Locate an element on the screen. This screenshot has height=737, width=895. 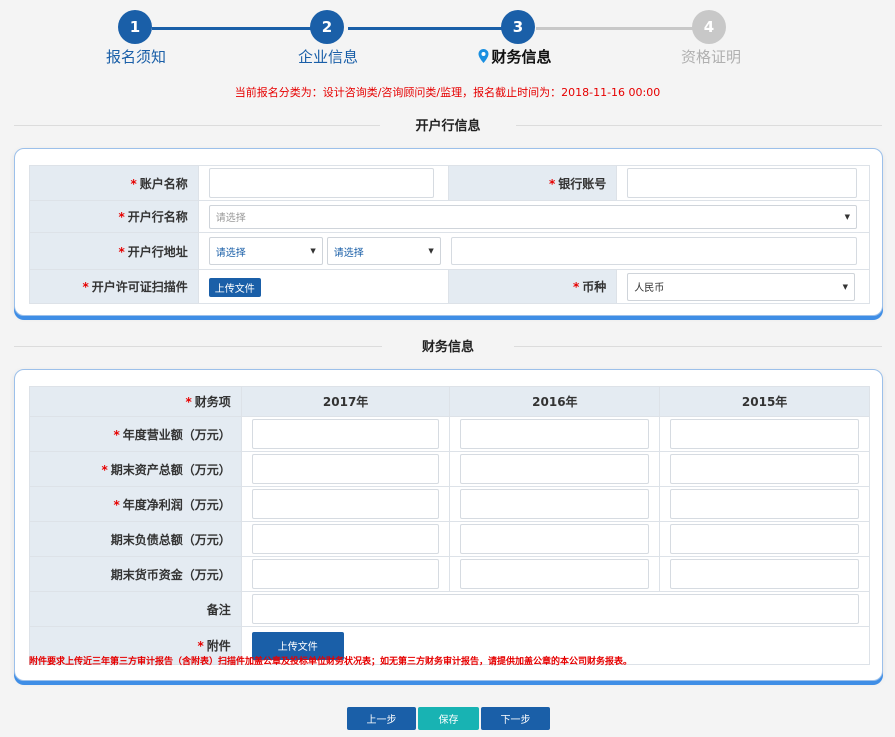
finance-section-title: 财务信息 is located at coordinates (447, 347).